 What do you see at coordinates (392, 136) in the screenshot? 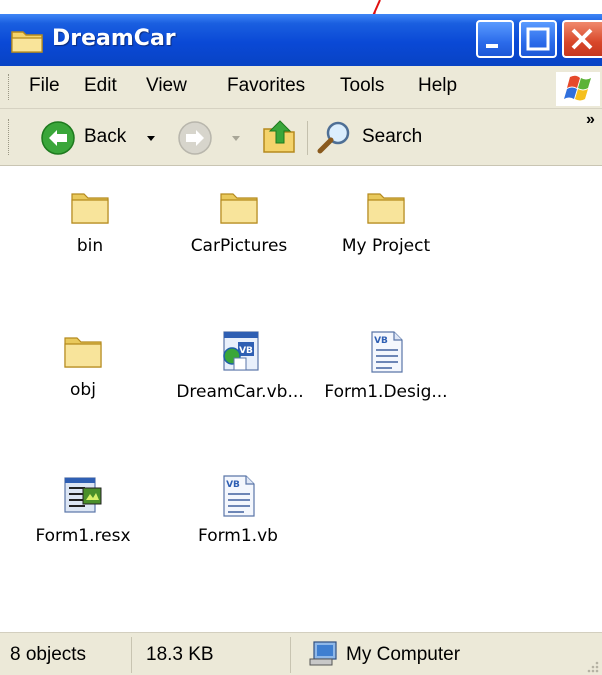
I see `search-label: Search` at bounding box center [392, 136].